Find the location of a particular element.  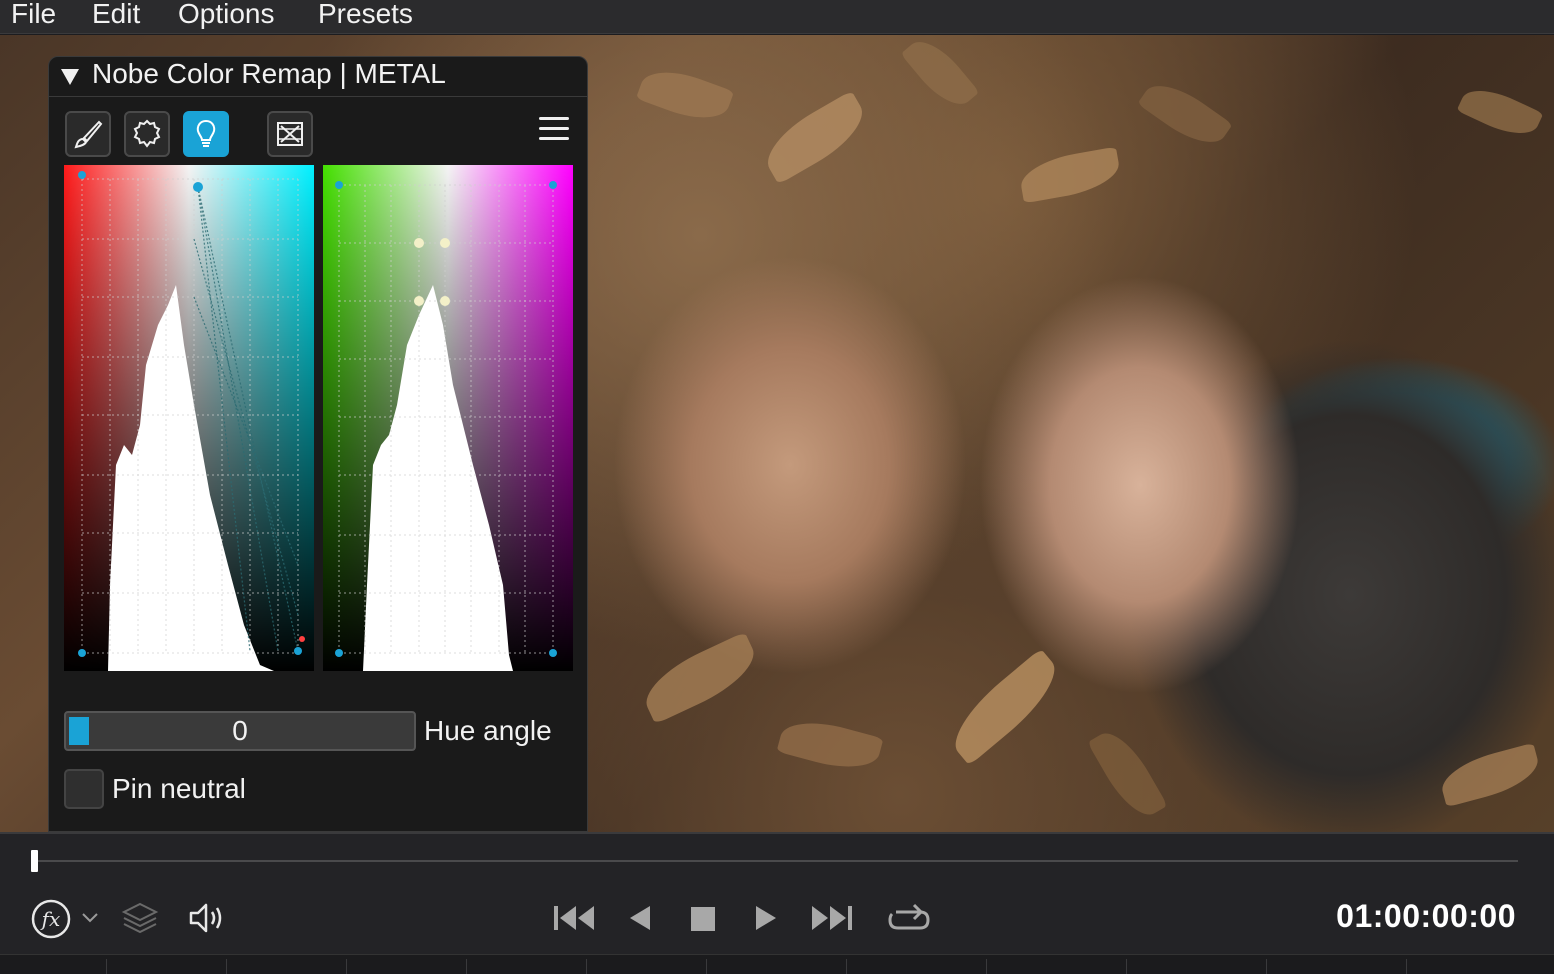

menu-file: File is located at coordinates (33, 15).